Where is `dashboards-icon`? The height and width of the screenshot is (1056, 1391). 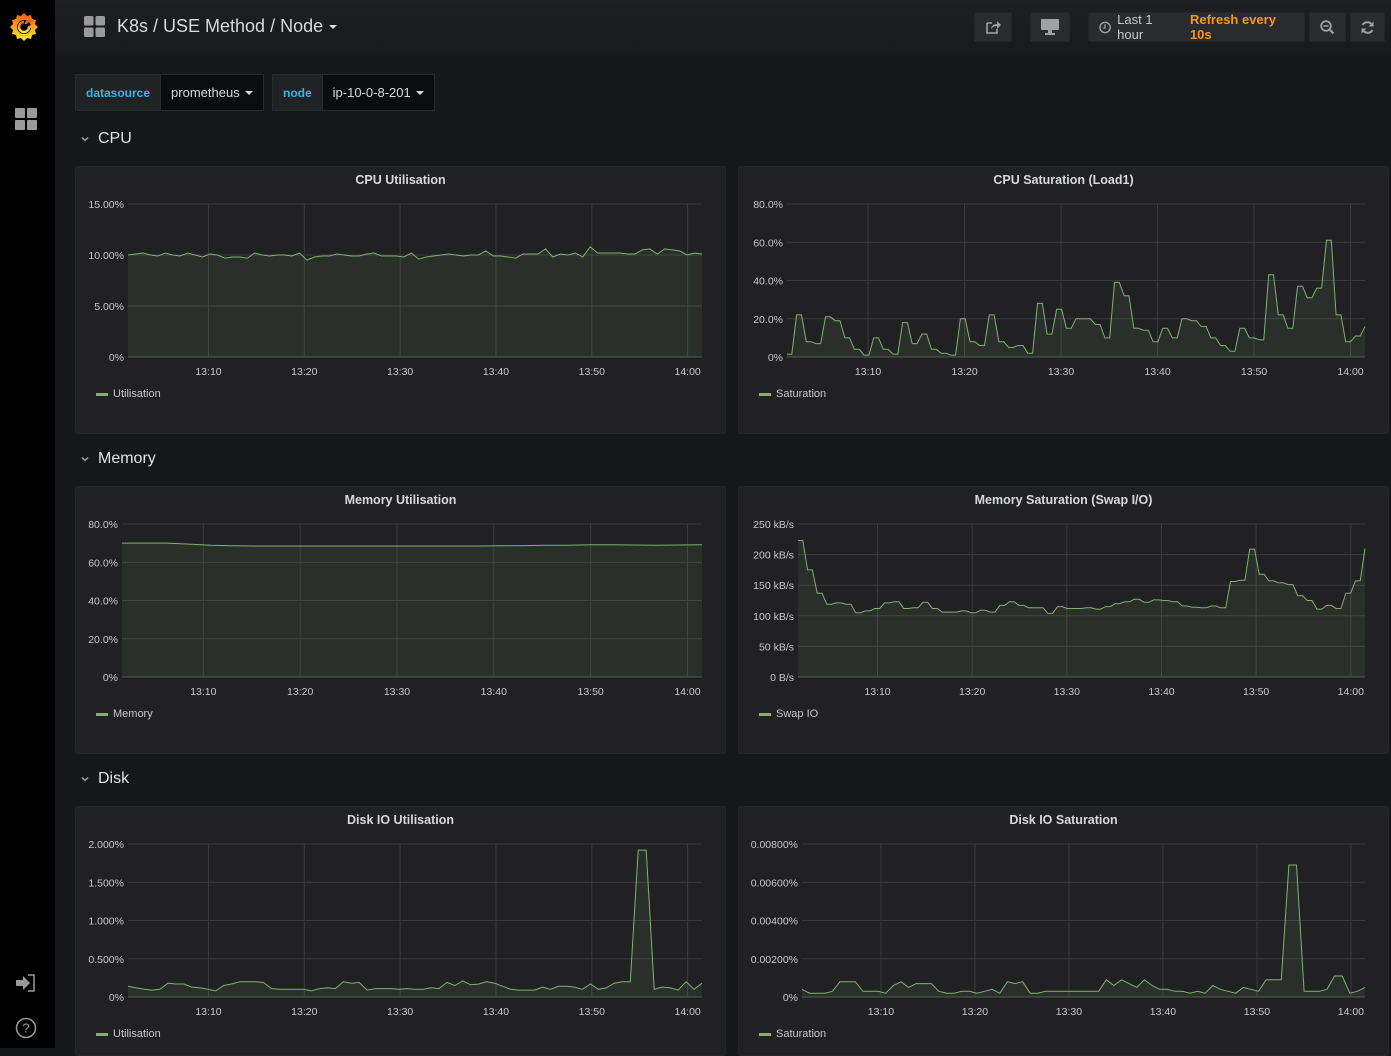 dashboards-icon is located at coordinates (26, 119).